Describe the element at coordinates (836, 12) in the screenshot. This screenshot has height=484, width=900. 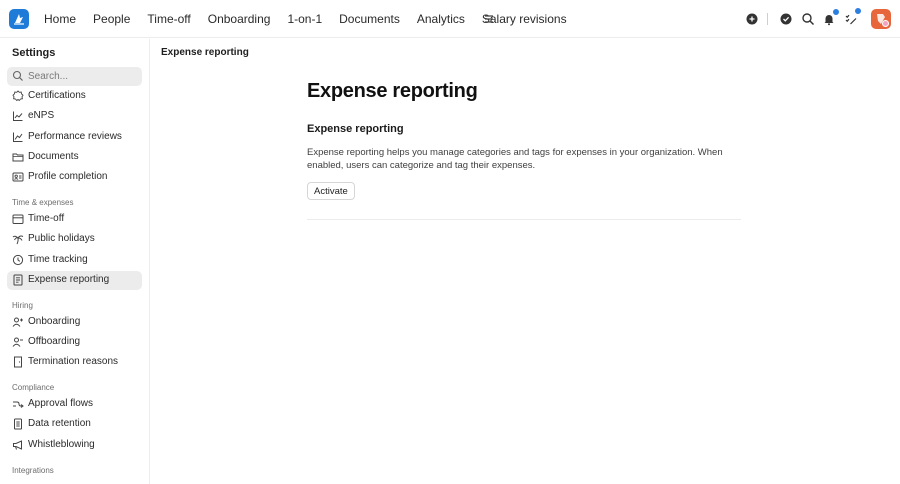
I see `notification-dot` at that location.